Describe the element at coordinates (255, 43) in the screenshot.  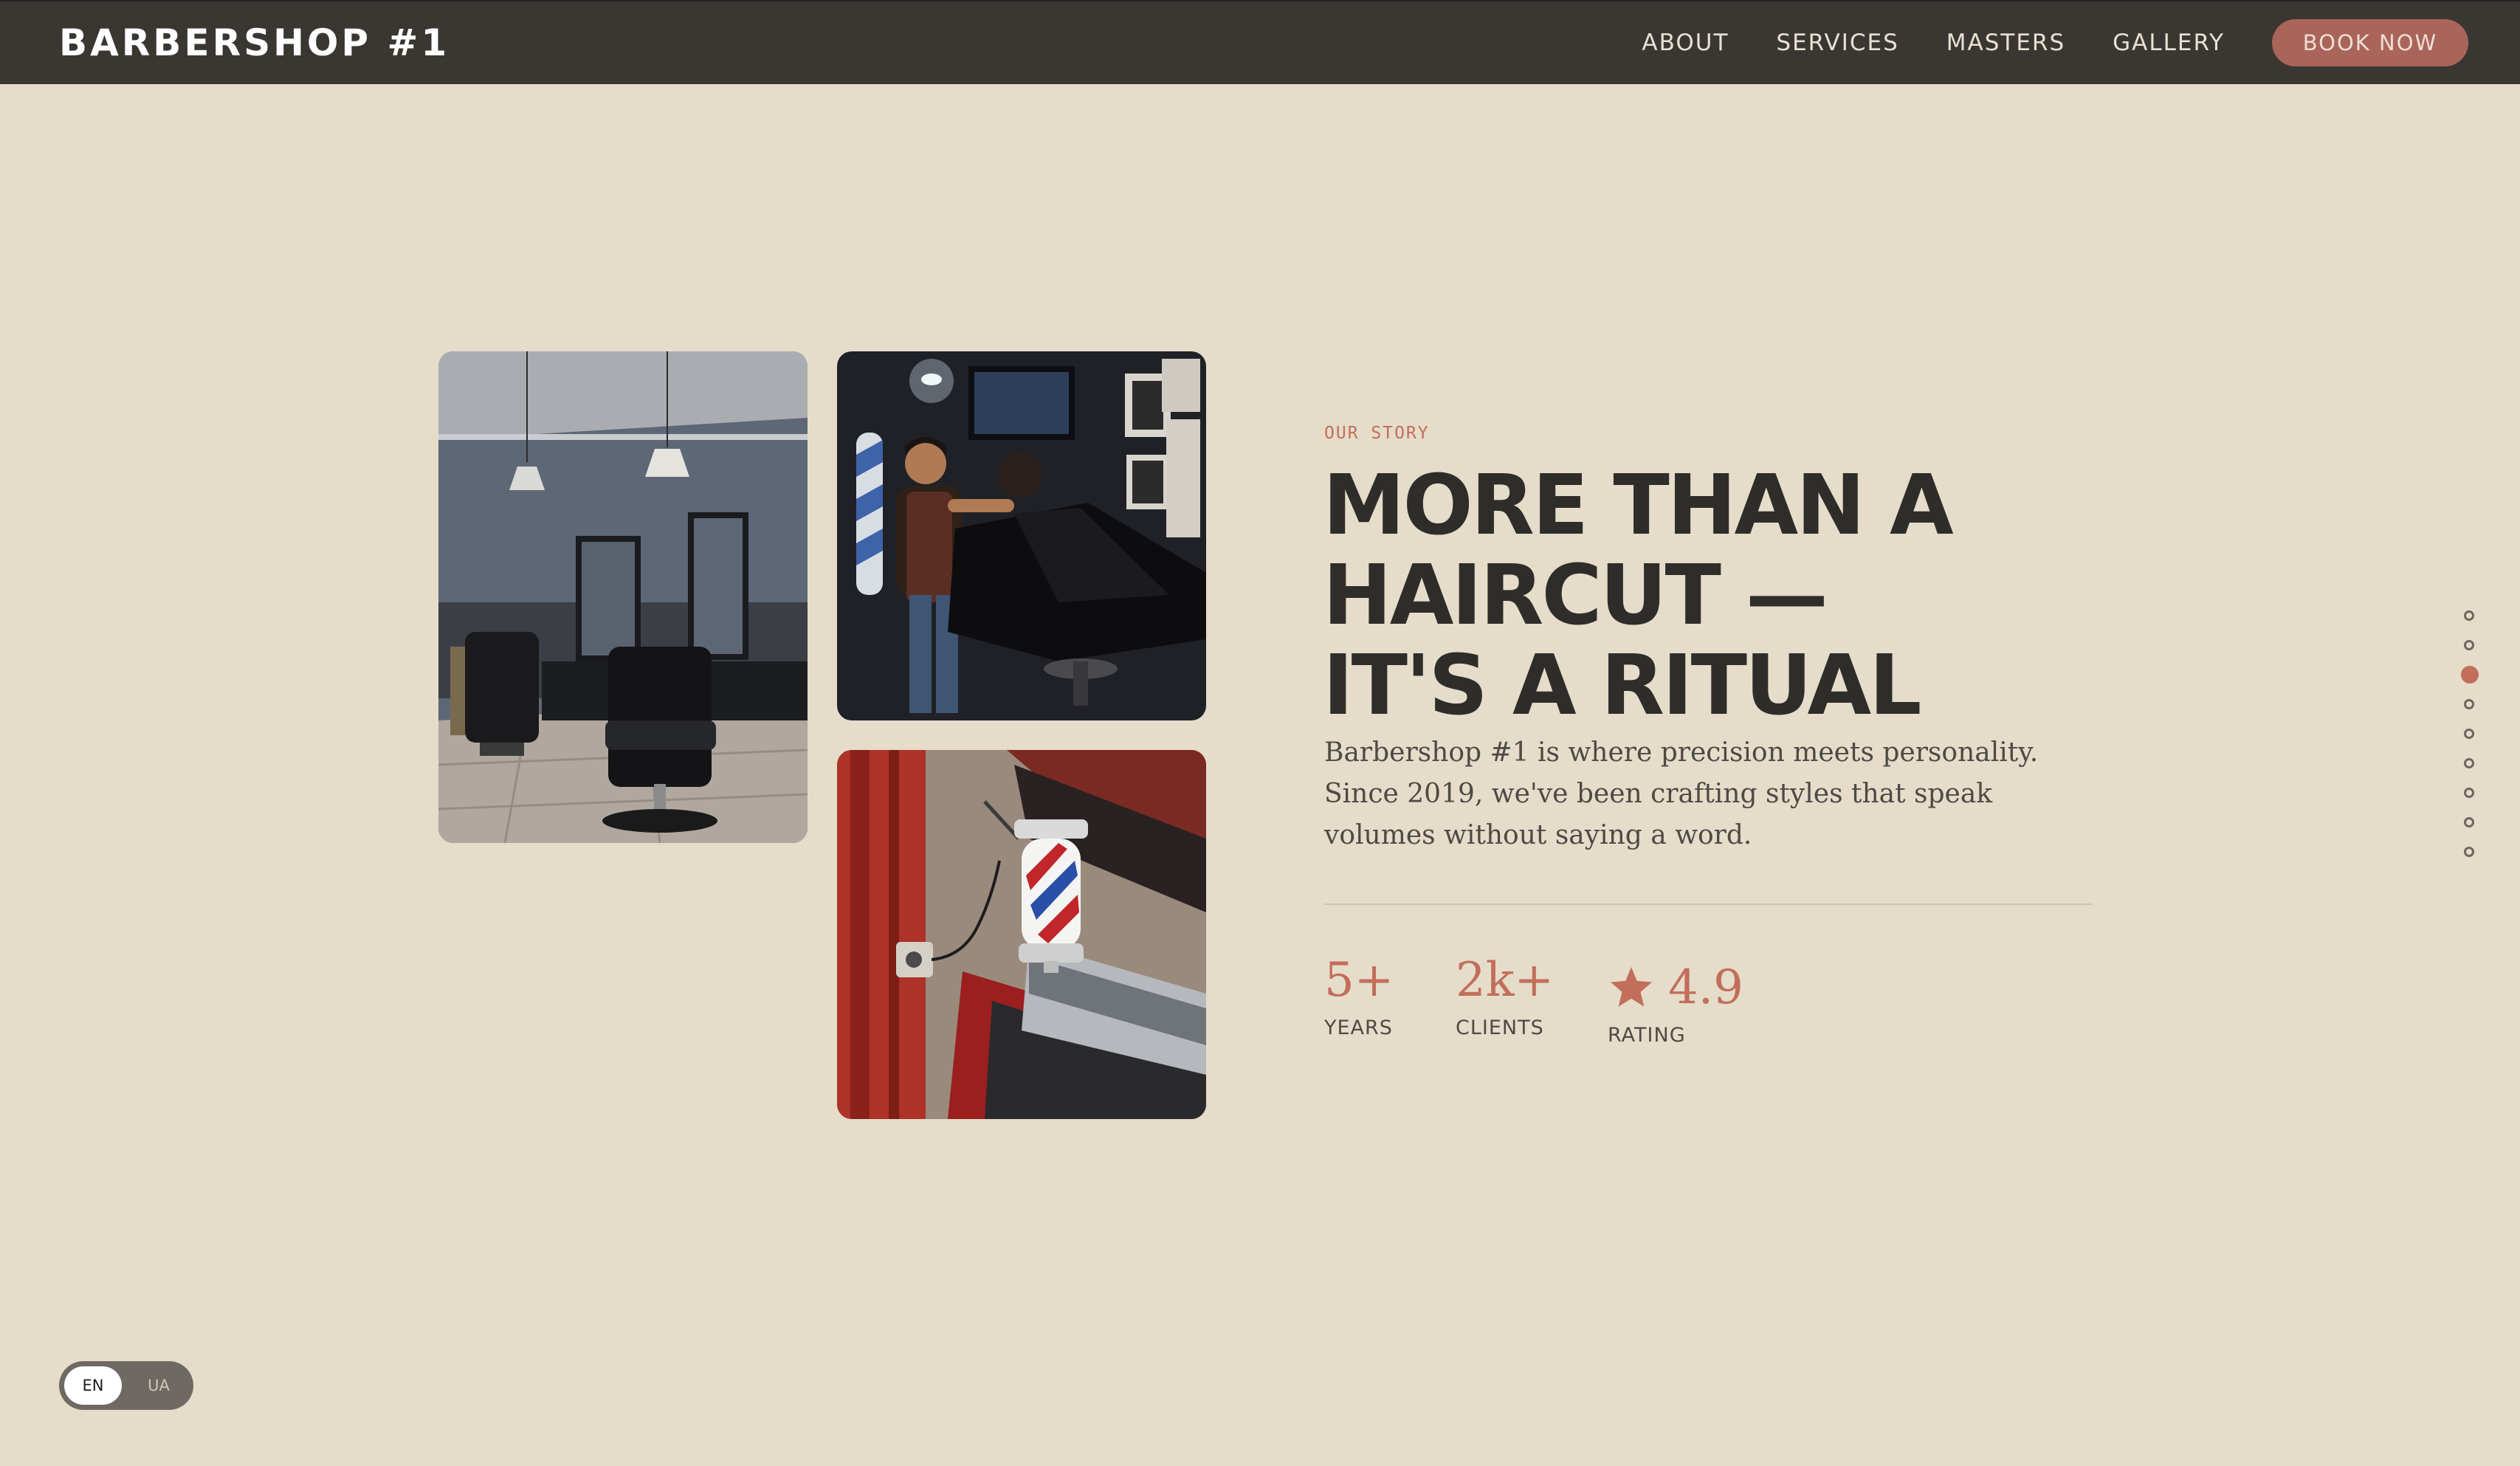
I see `site-logo: BARBERSHOP #1` at that location.